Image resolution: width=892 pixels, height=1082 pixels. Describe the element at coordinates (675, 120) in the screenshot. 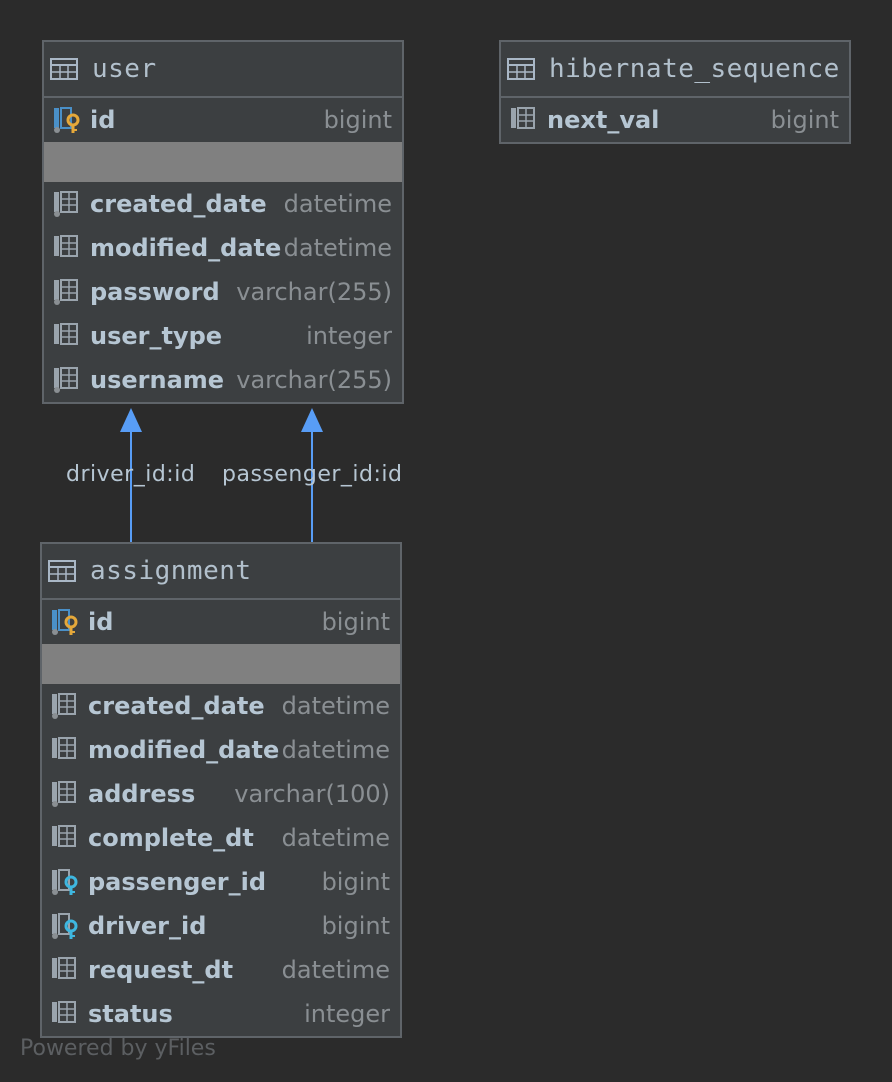

I see `table-row: next_val bigint` at that location.